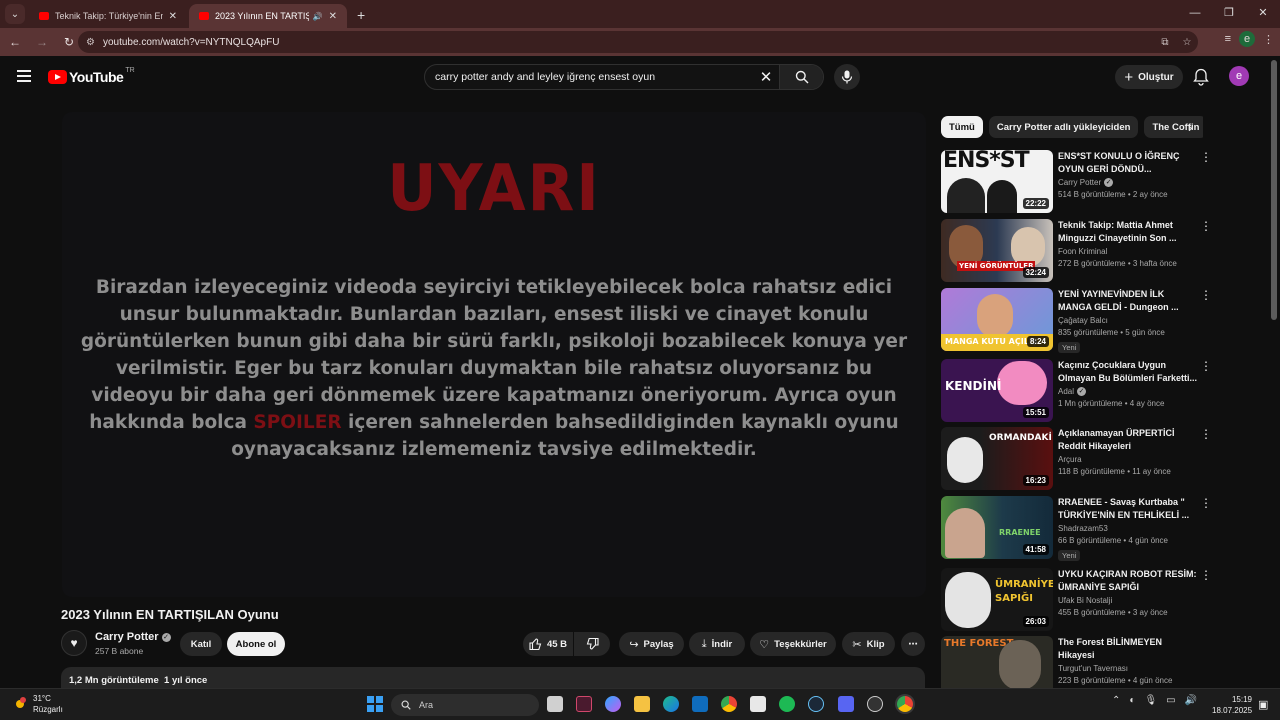  What do you see at coordinates (15, 42) in the screenshot?
I see `back-icon: ←` at bounding box center [15, 42].